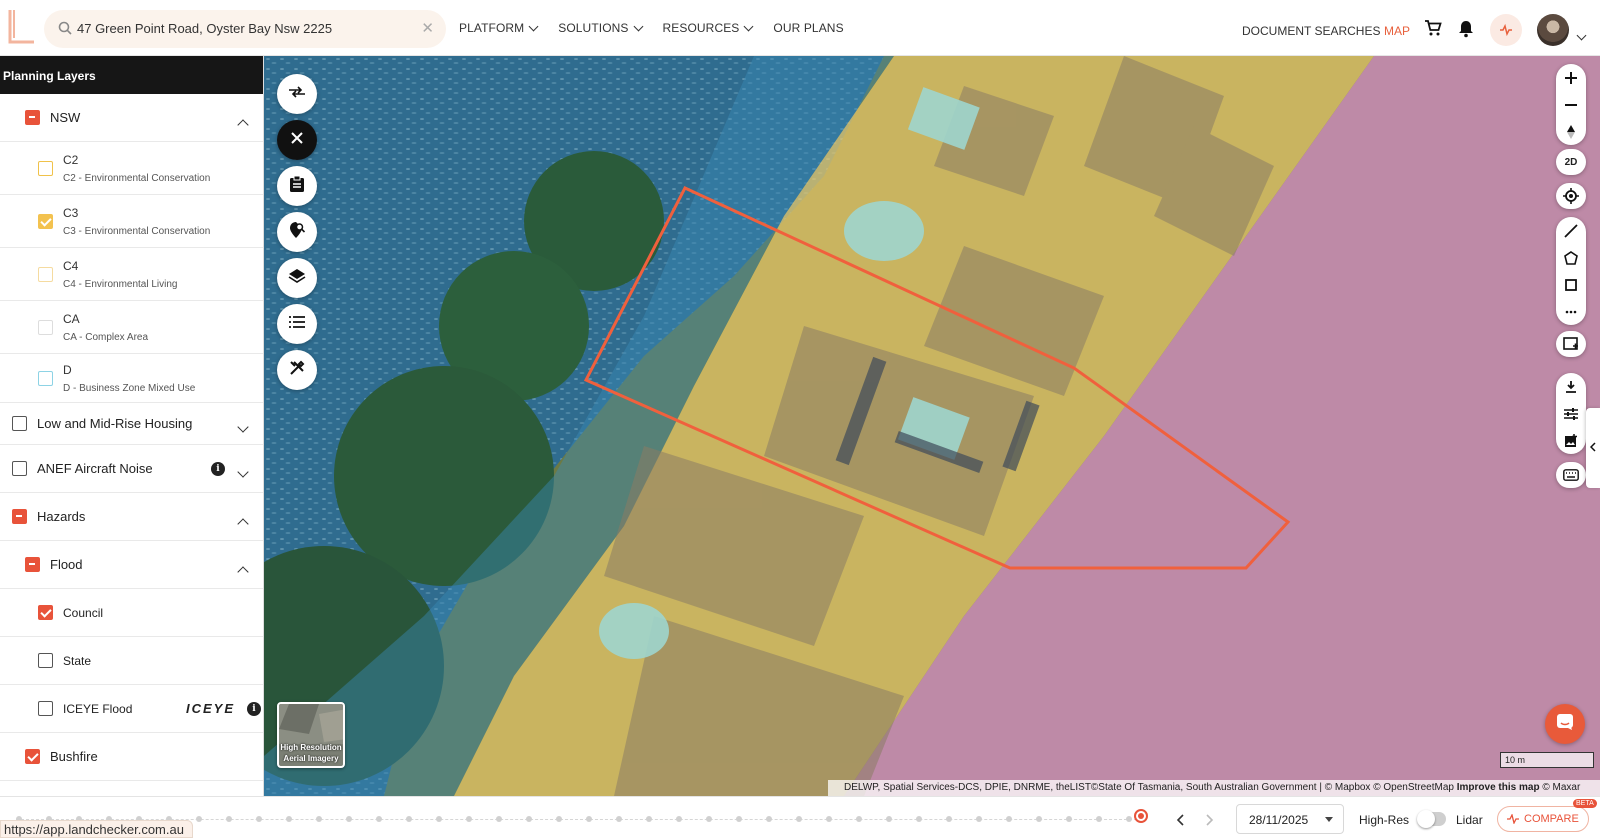 This screenshot has height=838, width=1600. Describe the element at coordinates (297, 140) in the screenshot. I see `close-tool` at that location.